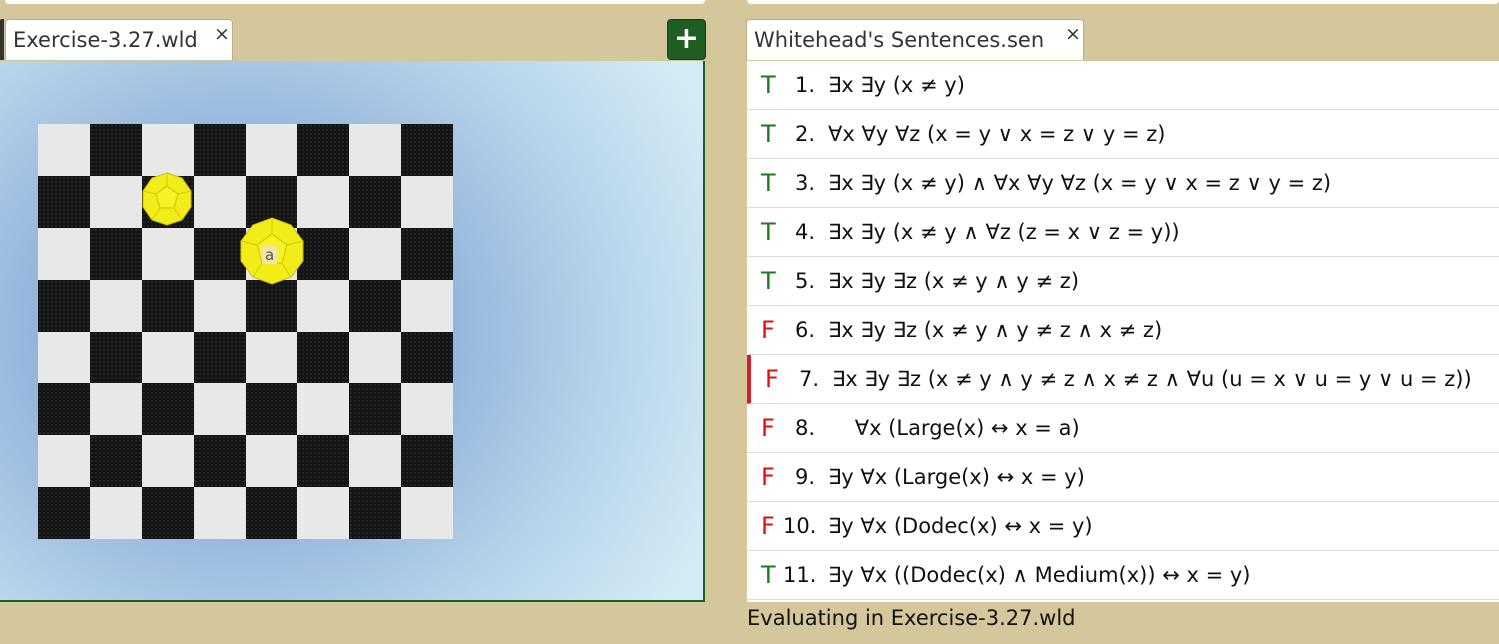 This screenshot has height=644, width=1499. I want to click on previous-tab-stub, so click(2, 39).